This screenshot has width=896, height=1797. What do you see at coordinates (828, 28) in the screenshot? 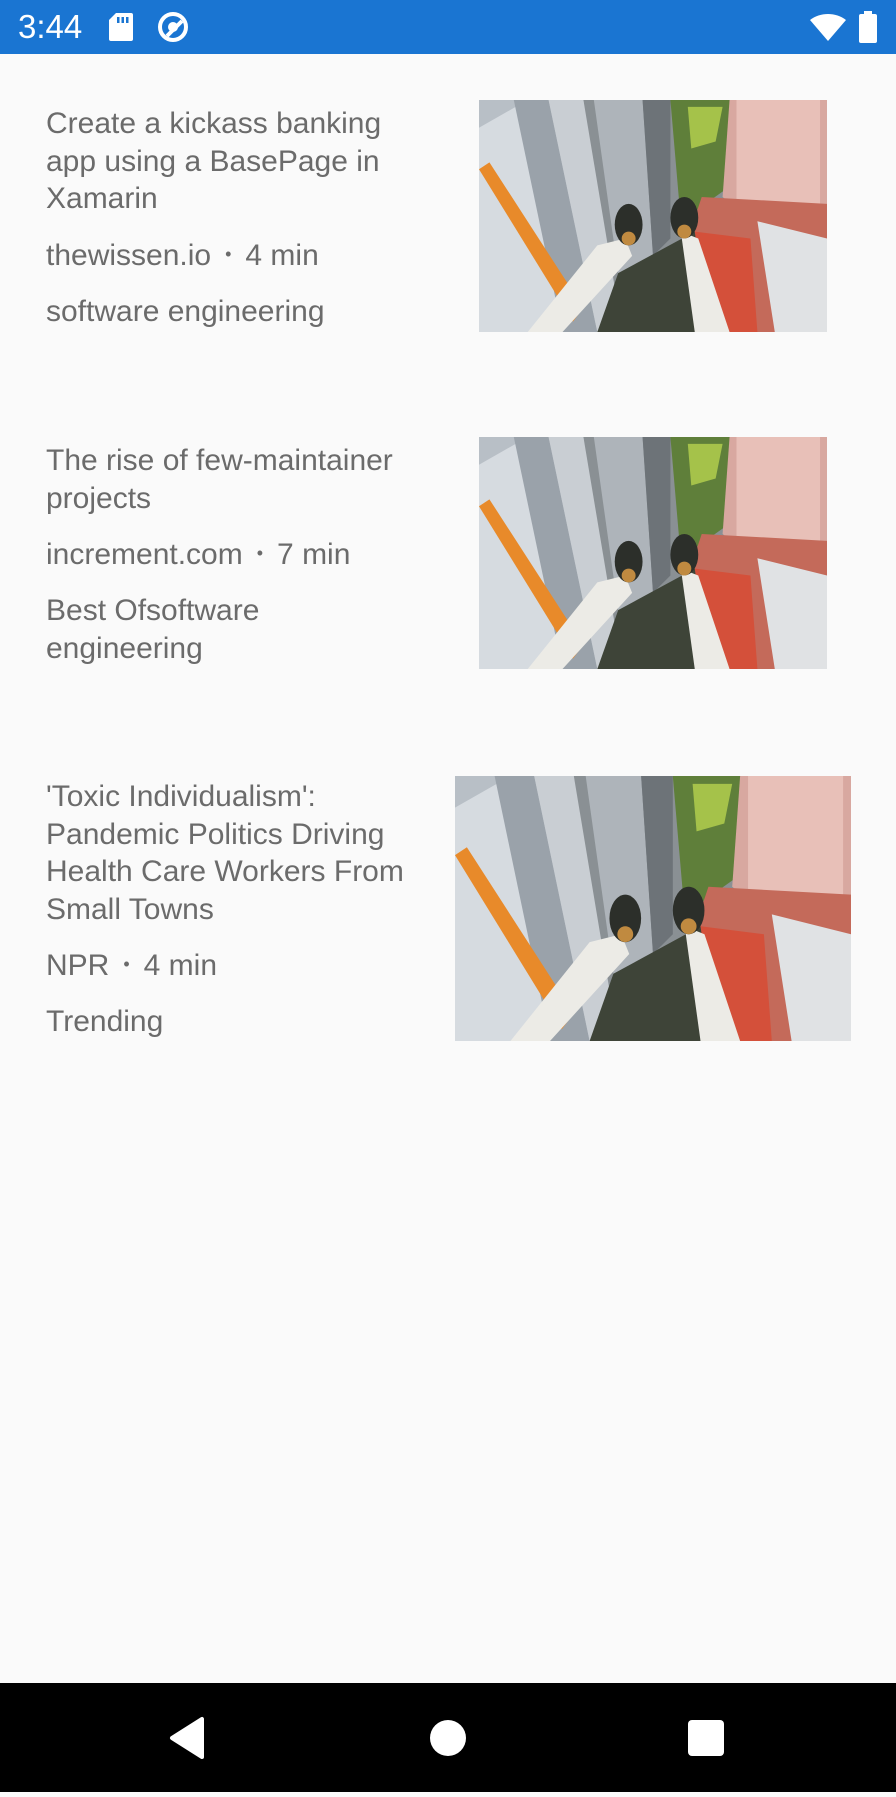
I see `wifi-icon` at bounding box center [828, 28].